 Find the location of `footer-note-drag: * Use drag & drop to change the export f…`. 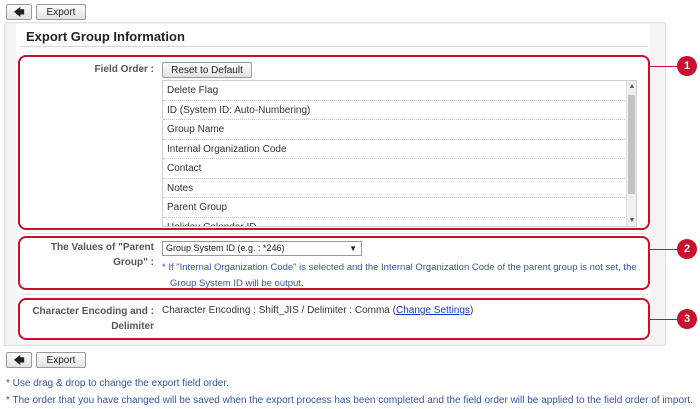

footer-note-drag: * Use drag & drop to change the export f… is located at coordinates (117, 383).